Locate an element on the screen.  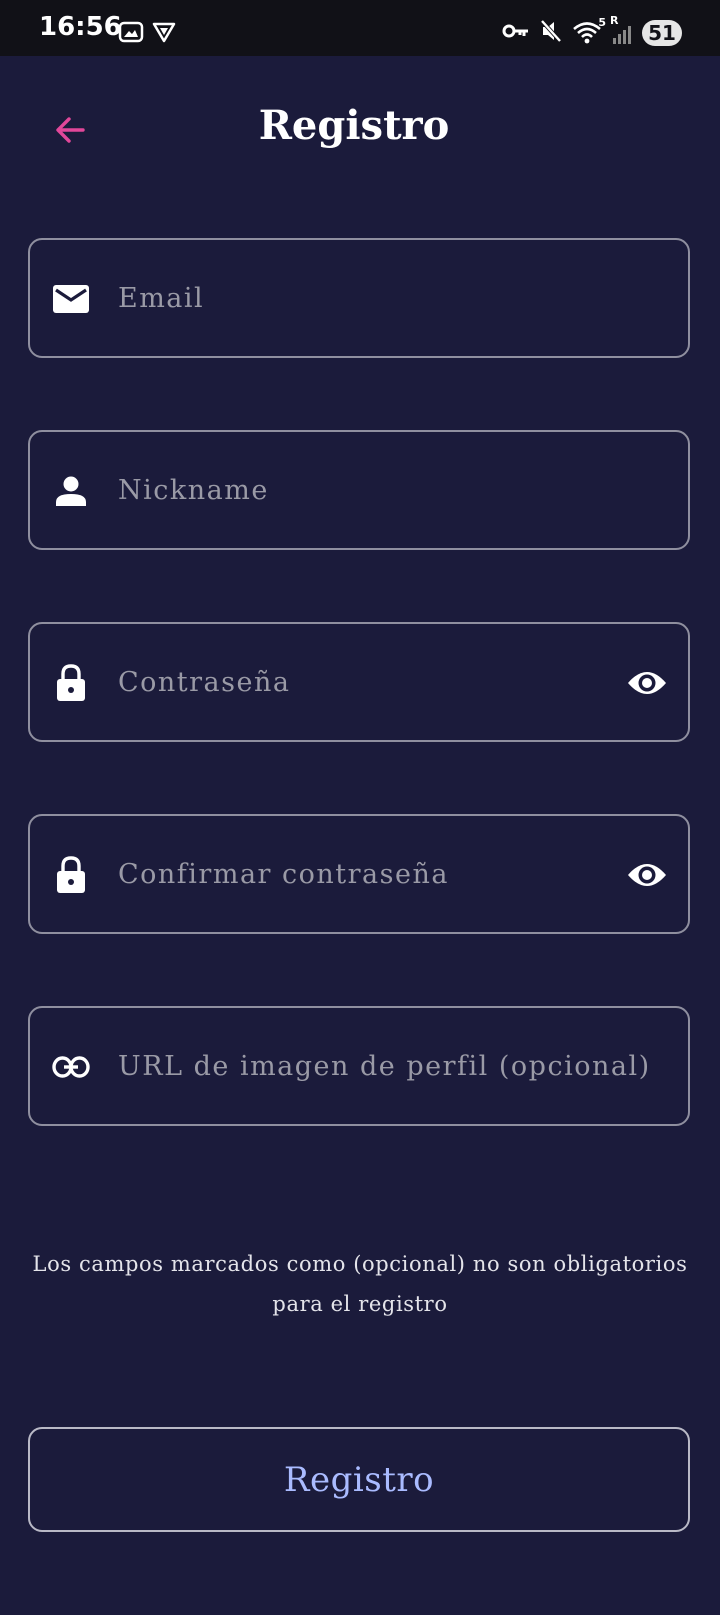
vpn-shield-icon is located at coordinates (164, 34).